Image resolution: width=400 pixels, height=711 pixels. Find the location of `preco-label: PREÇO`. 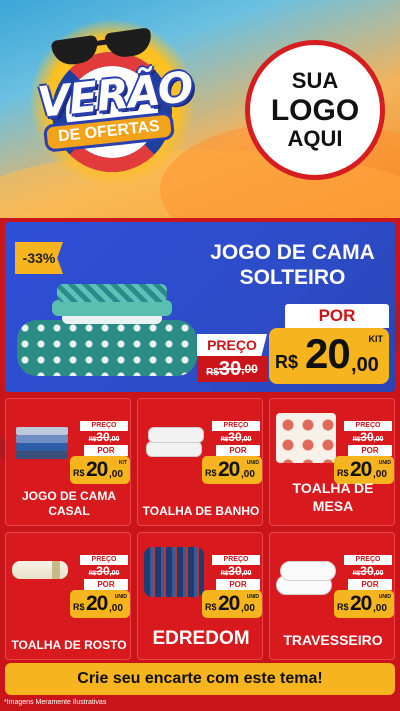

preco-label: PREÇO is located at coordinates (232, 345).